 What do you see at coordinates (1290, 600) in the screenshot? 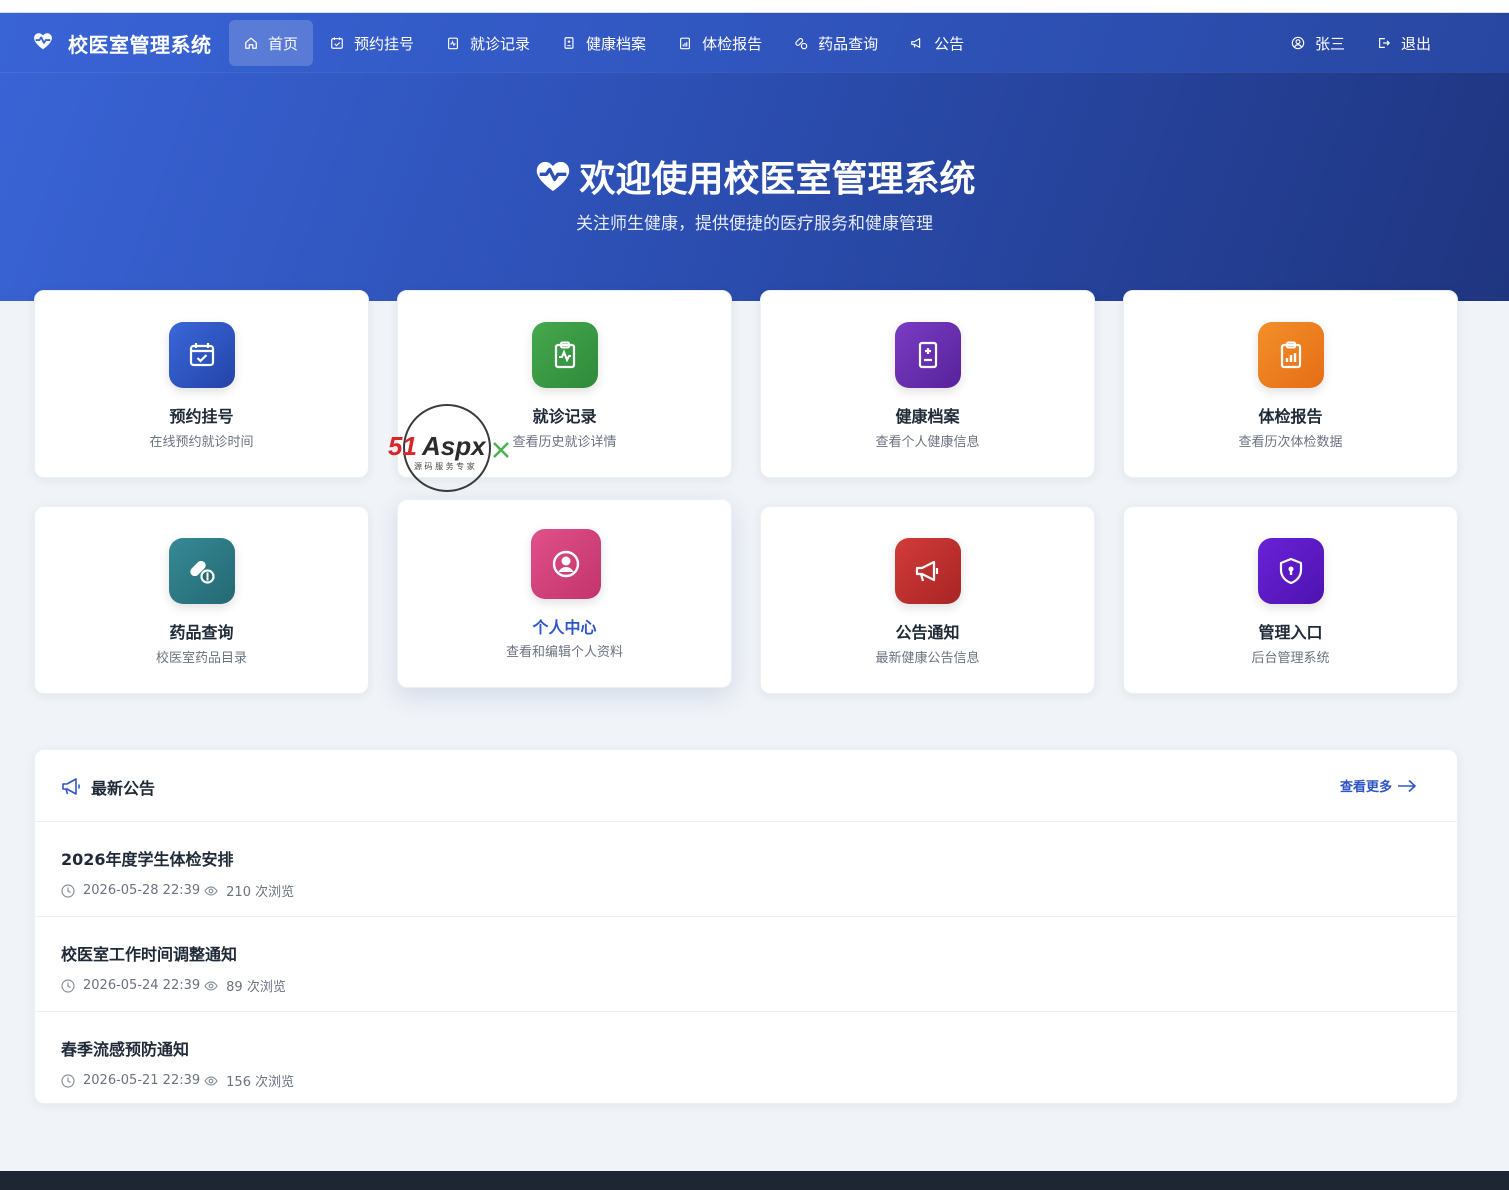
I see `card-admin: 管理入口 后台管理系统` at bounding box center [1290, 600].